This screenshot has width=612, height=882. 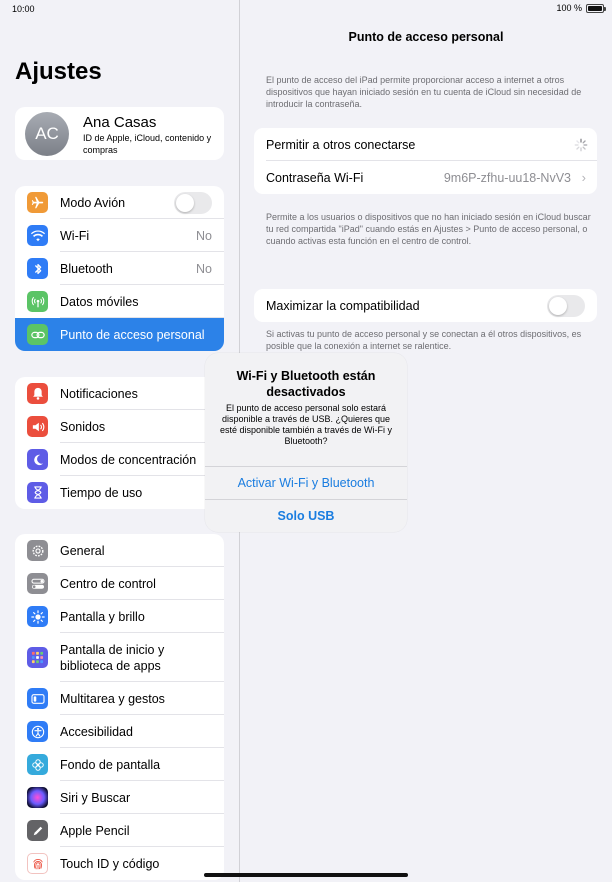 What do you see at coordinates (306, 384) in the screenshot?
I see `alert-title: Wi-Fi y Bluetooth están desactivados` at bounding box center [306, 384].